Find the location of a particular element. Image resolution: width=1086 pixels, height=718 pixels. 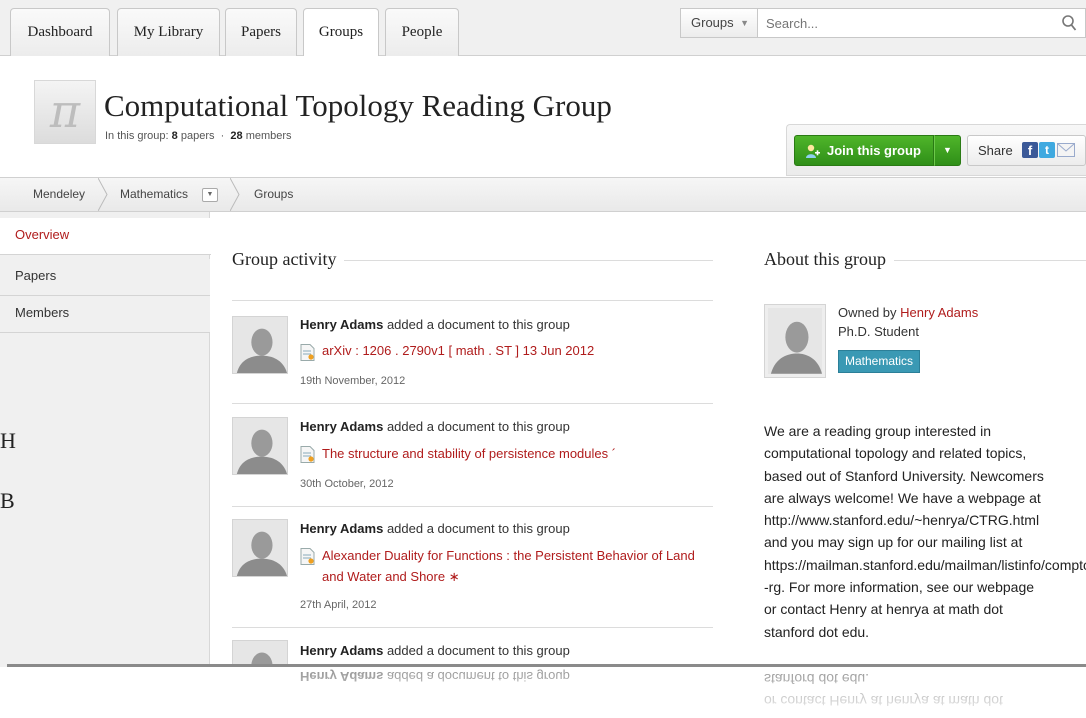

facebook-icon: f is located at coordinates (1030, 150).